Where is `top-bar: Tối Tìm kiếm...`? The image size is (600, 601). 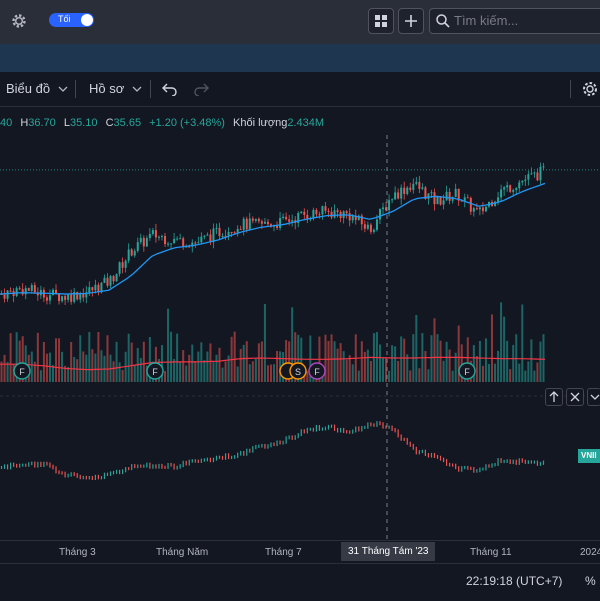 top-bar: Tối Tìm kiếm... is located at coordinates (300, 22).